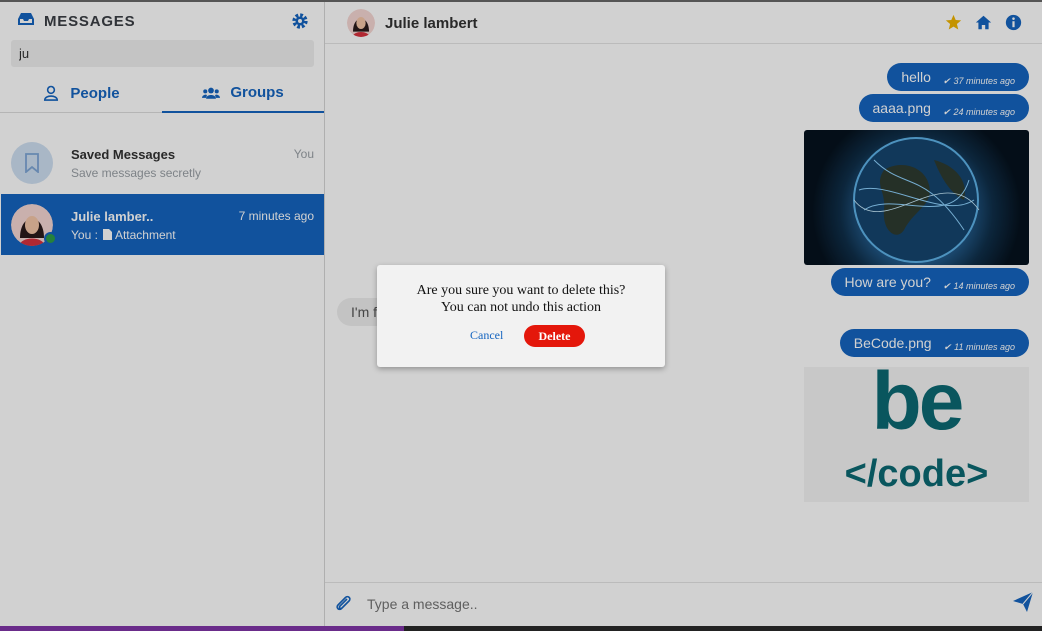  What do you see at coordinates (521, 290) in the screenshot?
I see `dialog-message-line1: Are you sure you want to delete this?` at bounding box center [521, 290].